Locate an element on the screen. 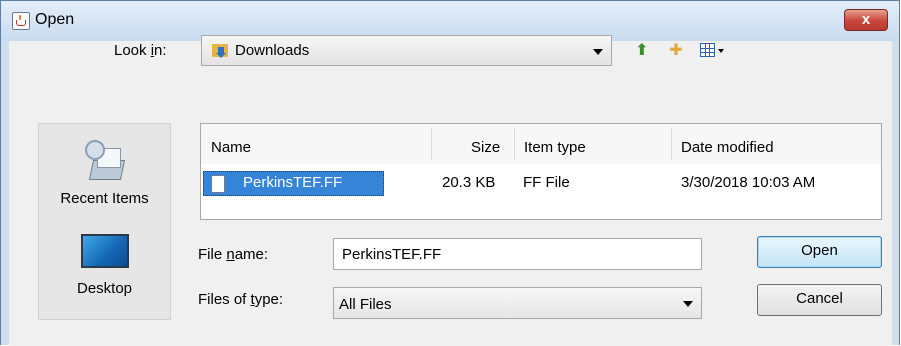 Image resolution: width=901 pixels, height=346 pixels. column-header-item-type: Item type is located at coordinates (555, 147).